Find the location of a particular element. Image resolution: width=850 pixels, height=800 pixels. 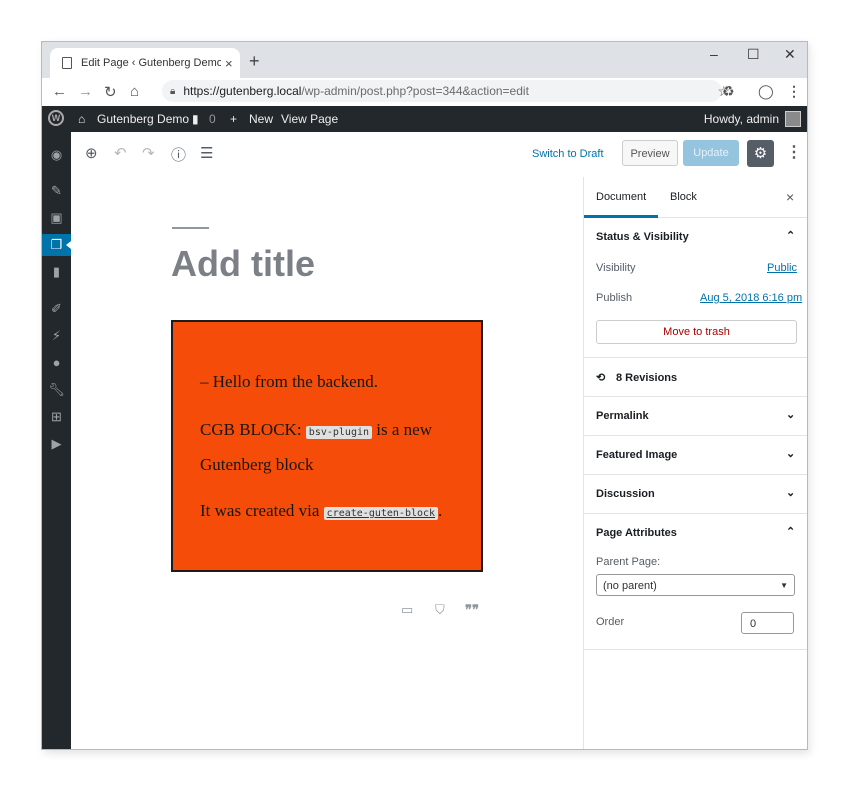

status-visibility-title: Status & Visibility is located at coordinates (642, 237).